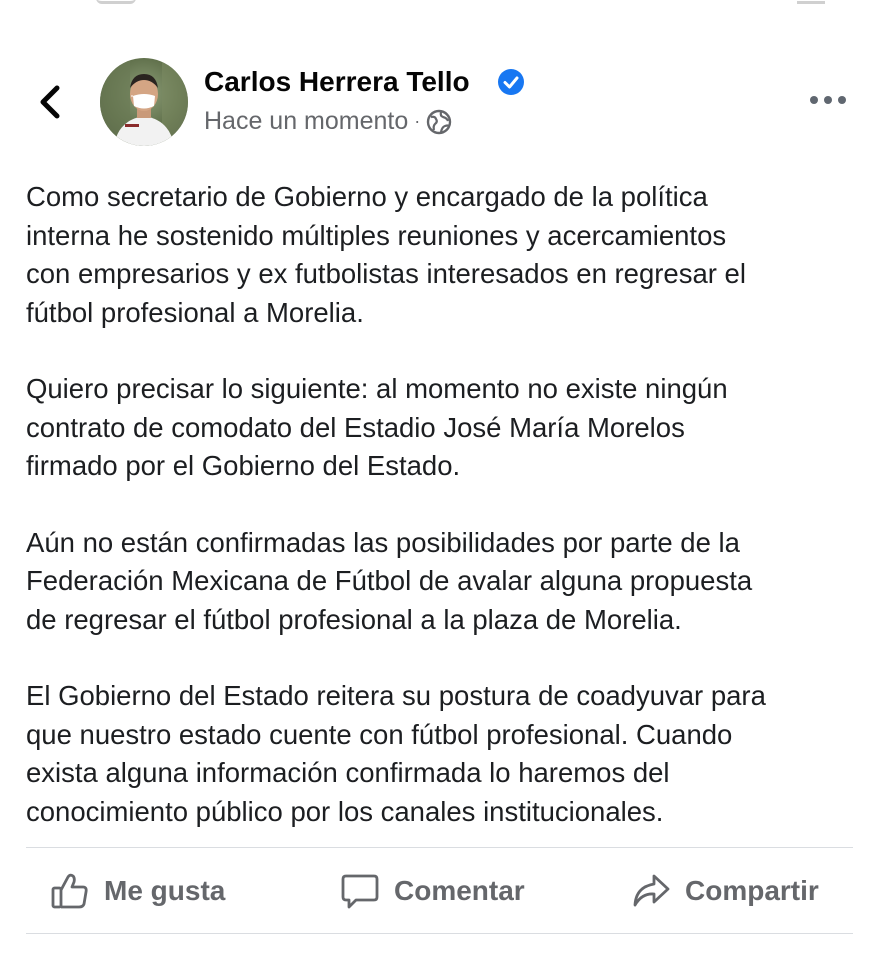 Image resolution: width=879 pixels, height=960 pixels. I want to click on globe-icon, so click(439, 122).